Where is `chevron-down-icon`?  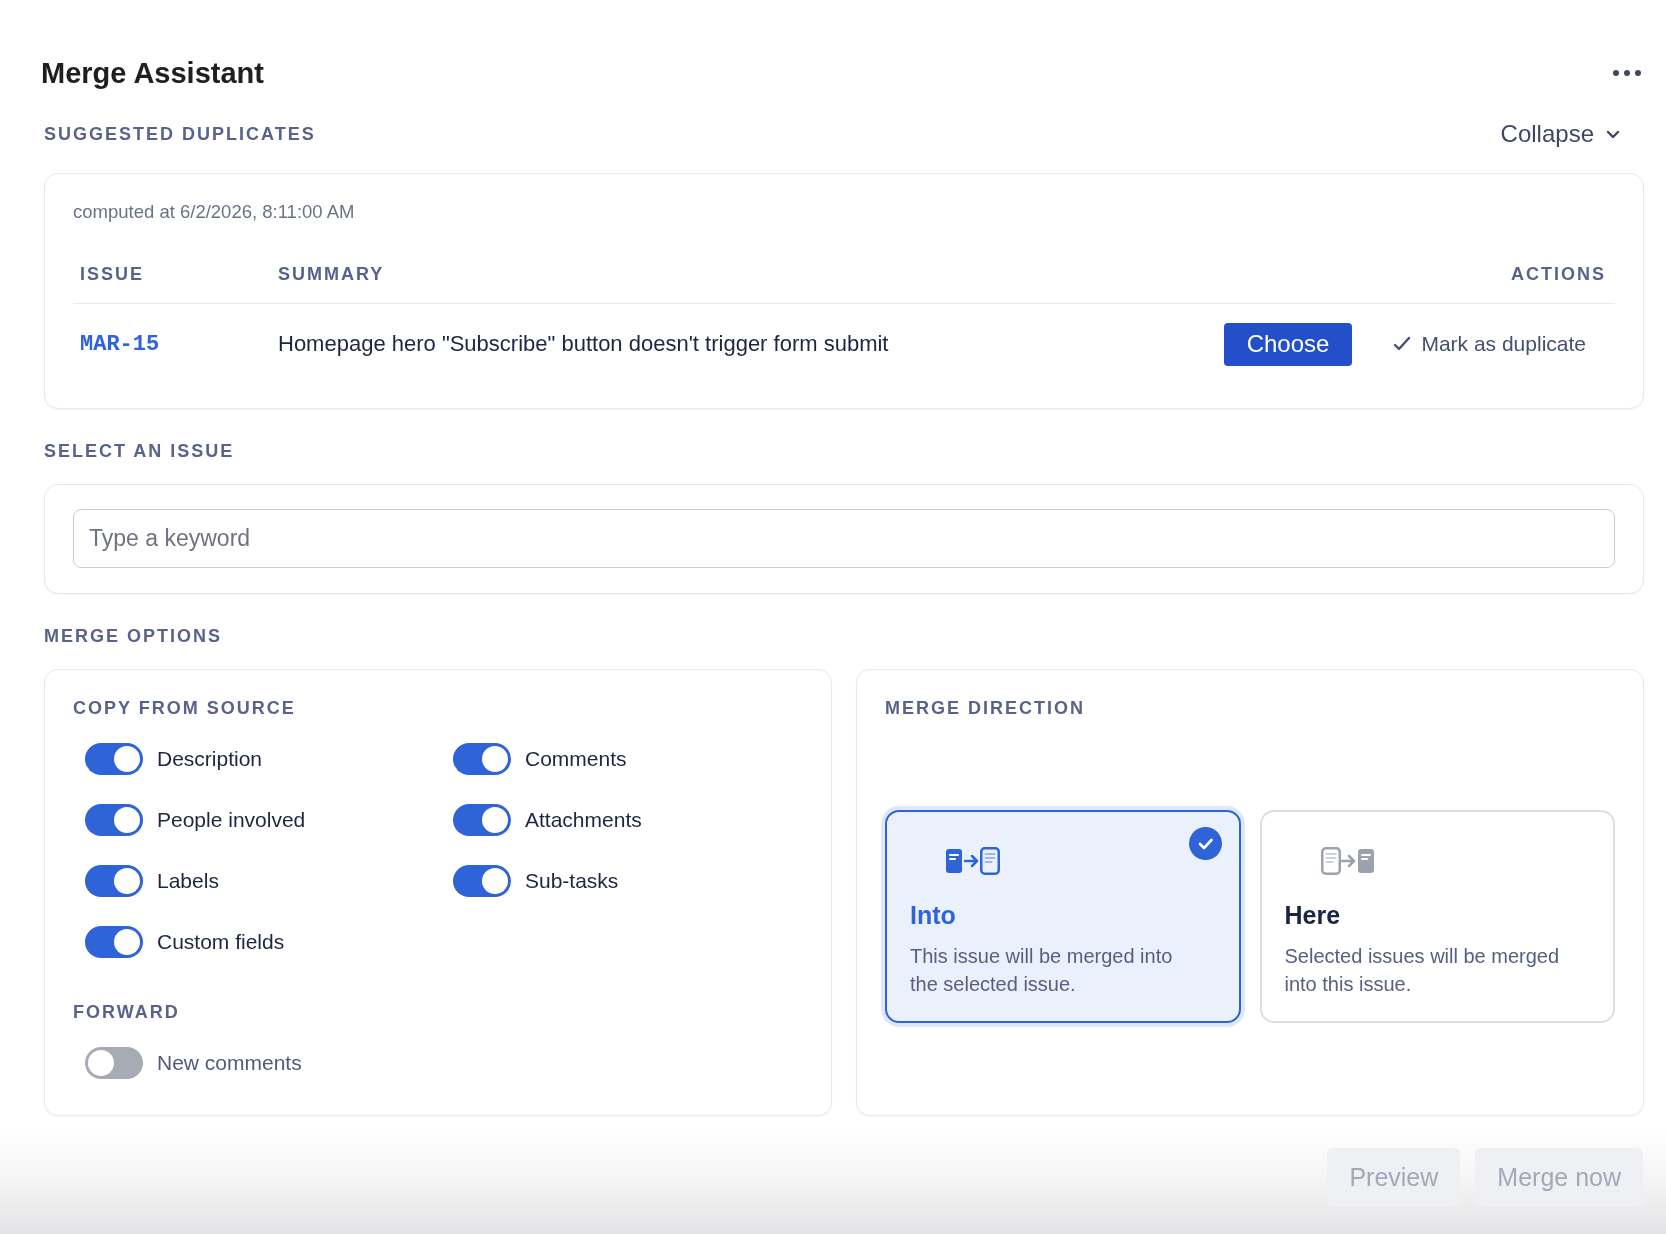 chevron-down-icon is located at coordinates (1613, 134).